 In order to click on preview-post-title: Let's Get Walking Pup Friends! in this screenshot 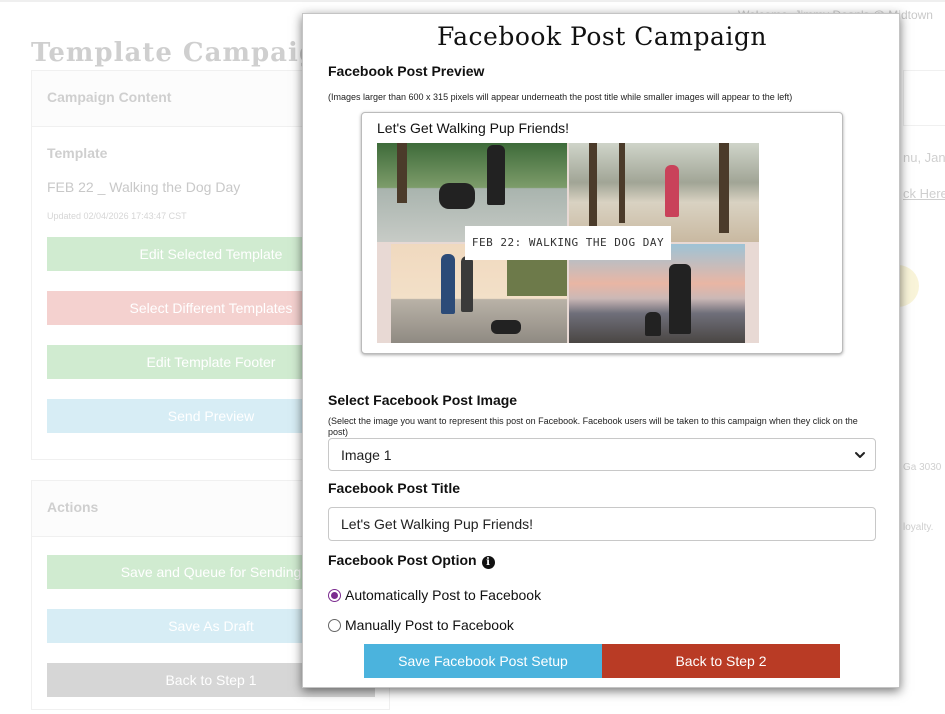, I will do `click(473, 128)`.